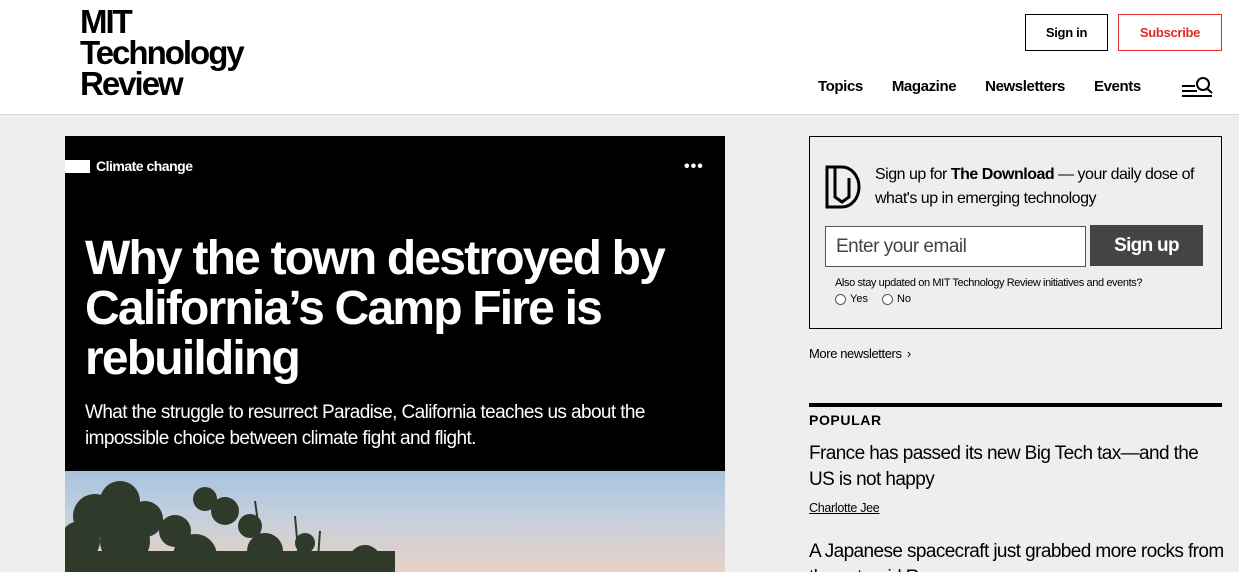 Image resolution: width=1239 pixels, height=572 pixels. I want to click on email-input, so click(955, 246).